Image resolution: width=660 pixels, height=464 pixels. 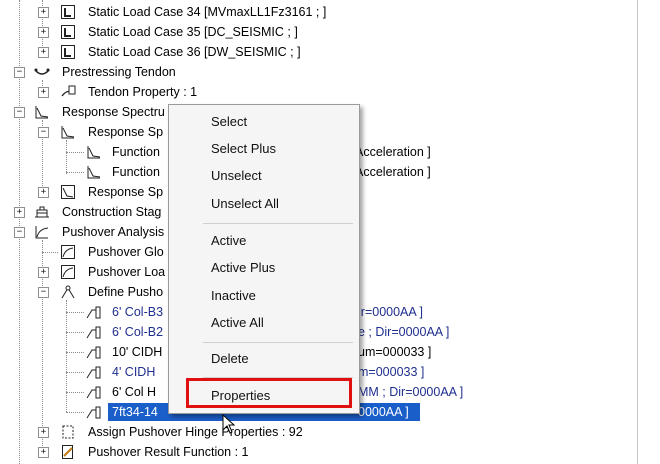 I want to click on tree-row-load-case-36: + Static Load Case 36 [DW_SEISMIC ; ], so click(x=300, y=52).